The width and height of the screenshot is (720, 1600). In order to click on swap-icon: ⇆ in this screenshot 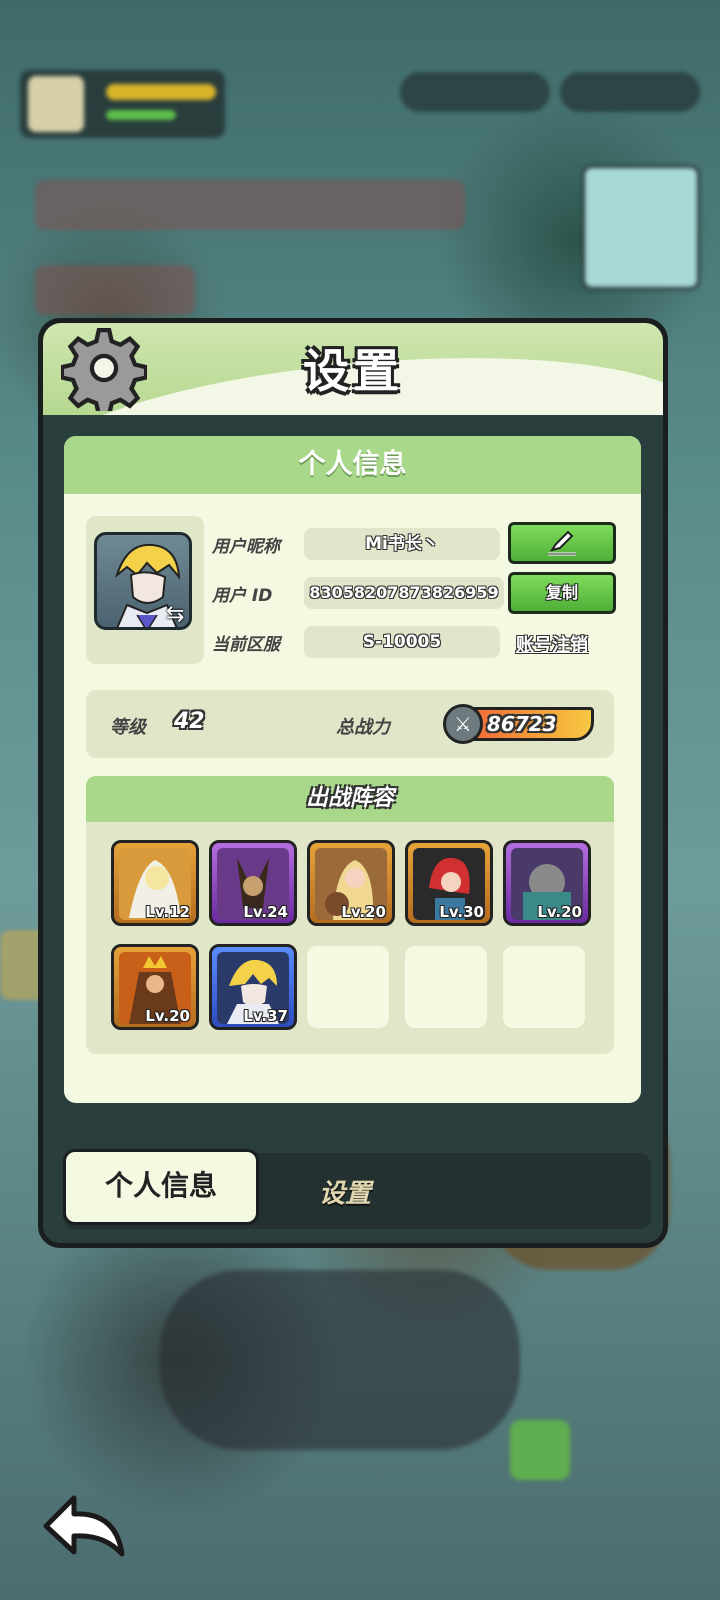, I will do `click(175, 614)`.